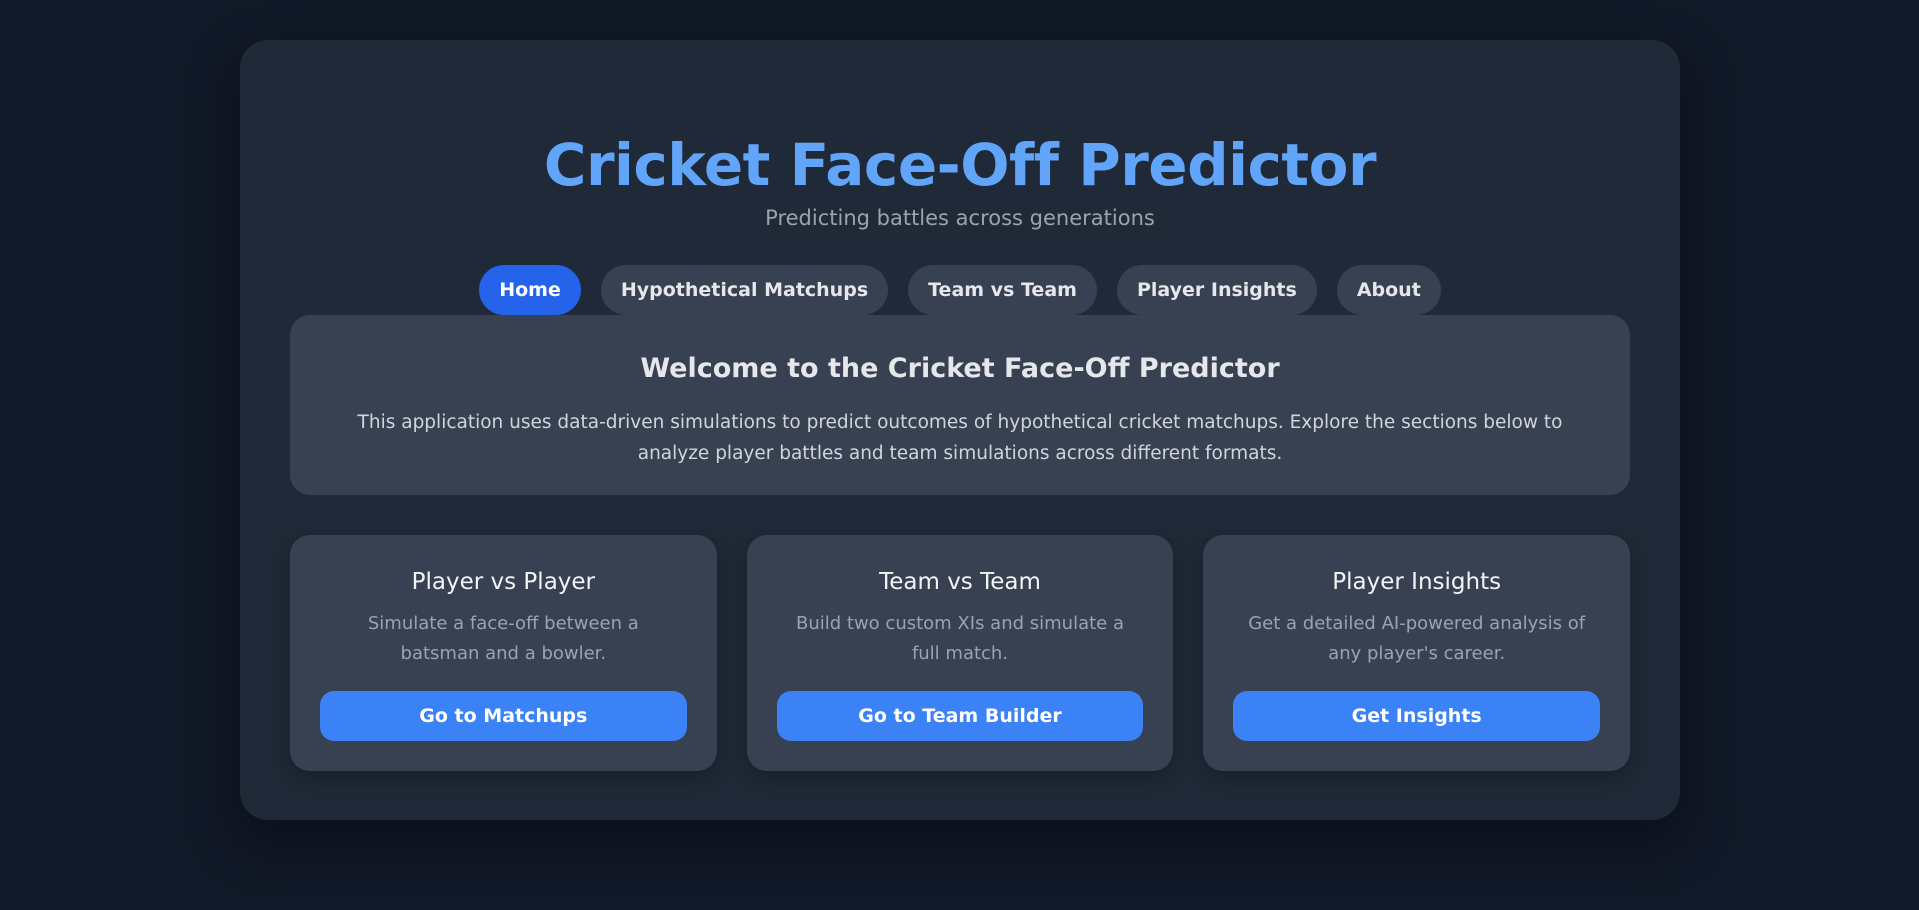  What do you see at coordinates (960, 165) in the screenshot?
I see `page-title: Cricket Face-Off Predictor` at bounding box center [960, 165].